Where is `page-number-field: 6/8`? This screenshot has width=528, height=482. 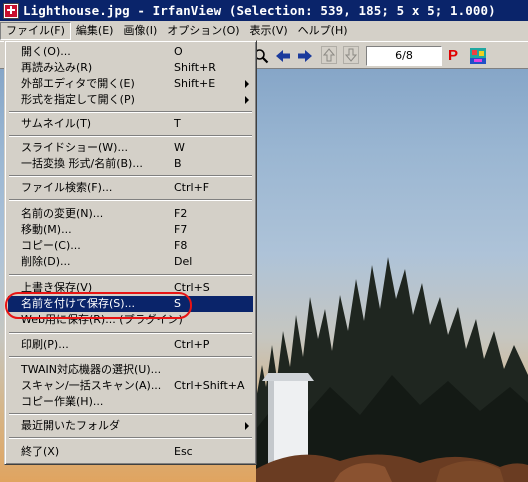
page-number-field: 6/8 is located at coordinates (404, 56).